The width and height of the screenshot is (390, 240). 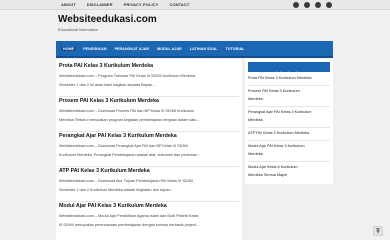 What do you see at coordinates (296, 4) in the screenshot?
I see `facebook-icon` at bounding box center [296, 4].